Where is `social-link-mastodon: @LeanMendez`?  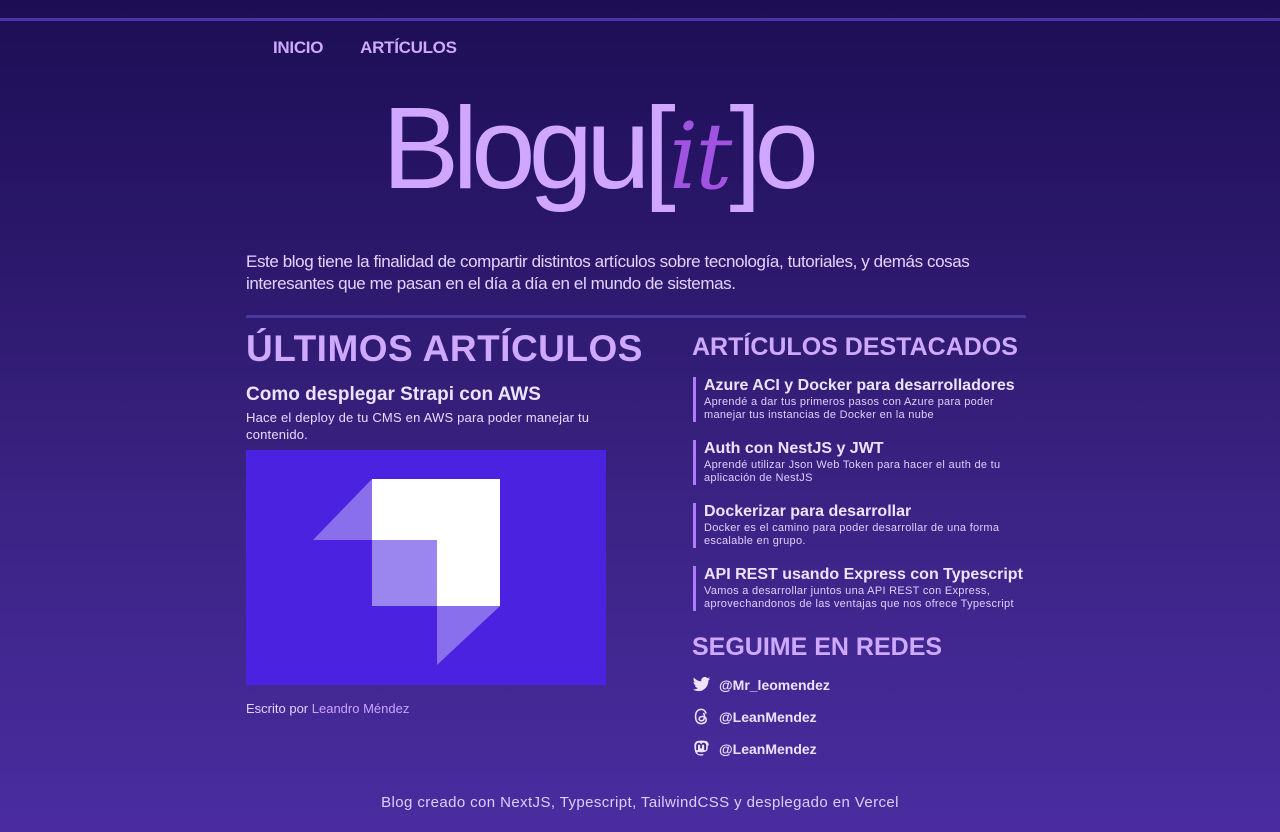
social-link-mastodon: @LeanMendez is located at coordinates (754, 748).